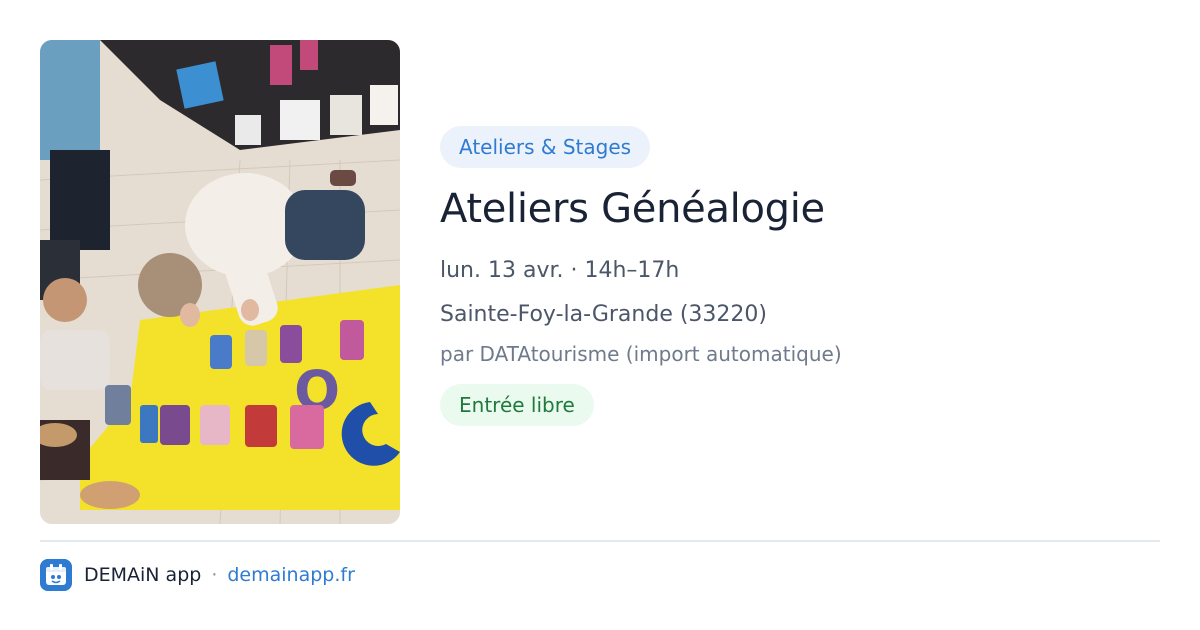 This screenshot has height=630, width=1200. I want to click on event-location: Sainte-Foy-la-Grande (33220), so click(604, 314).